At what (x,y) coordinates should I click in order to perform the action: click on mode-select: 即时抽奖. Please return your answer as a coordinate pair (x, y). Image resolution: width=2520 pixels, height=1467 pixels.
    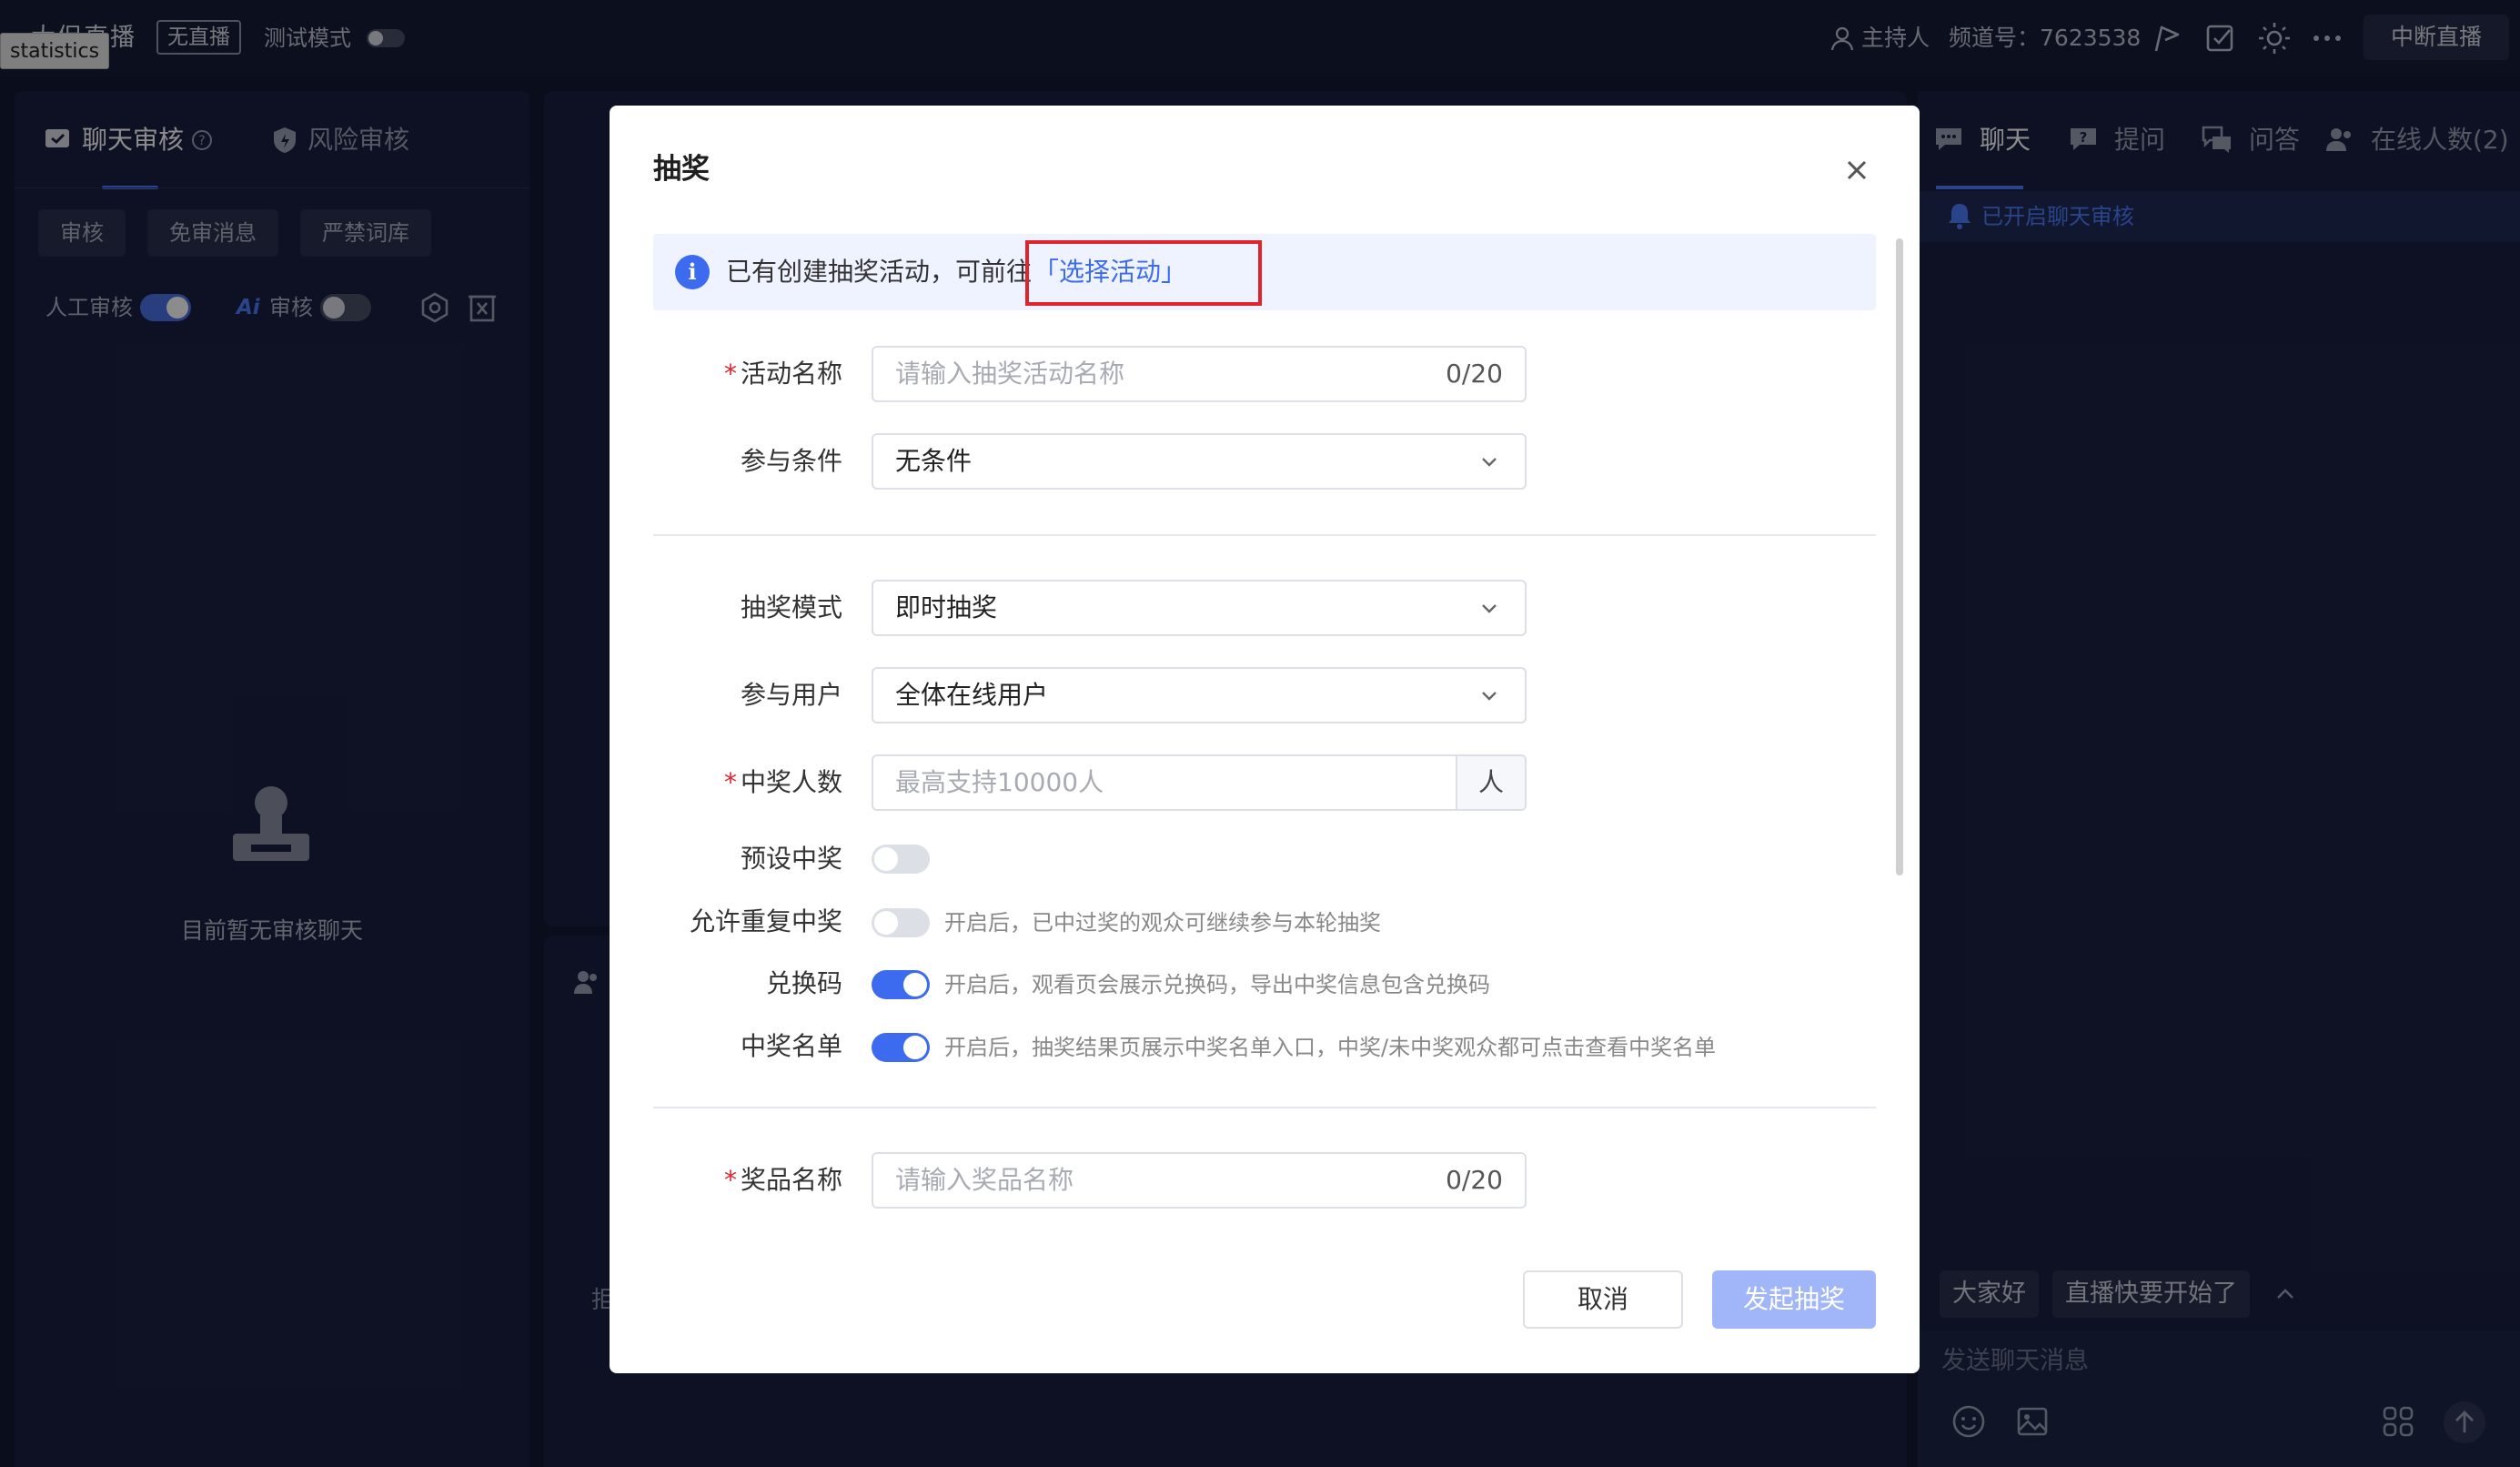
    Looking at the image, I should click on (1199, 608).